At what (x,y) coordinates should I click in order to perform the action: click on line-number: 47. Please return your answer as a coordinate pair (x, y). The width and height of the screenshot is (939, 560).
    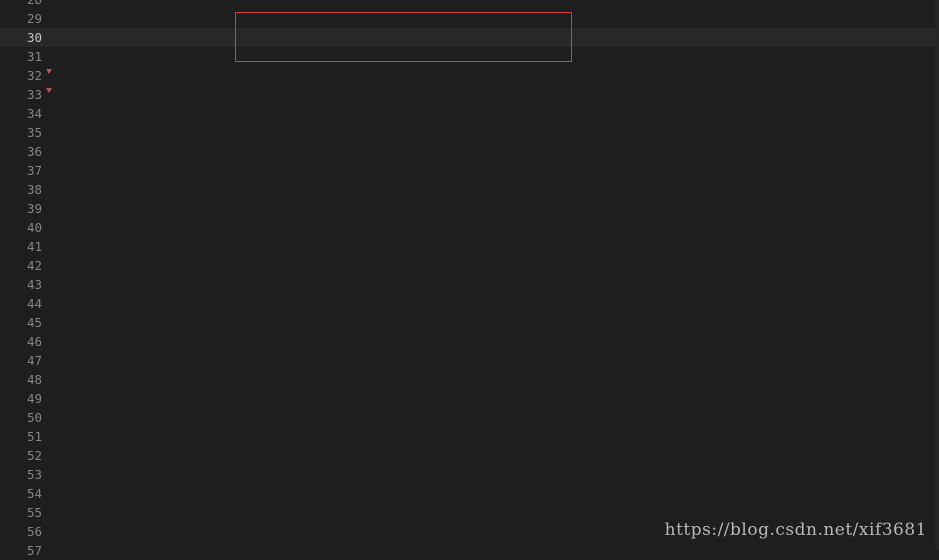
    Looking at the image, I should click on (34, 360).